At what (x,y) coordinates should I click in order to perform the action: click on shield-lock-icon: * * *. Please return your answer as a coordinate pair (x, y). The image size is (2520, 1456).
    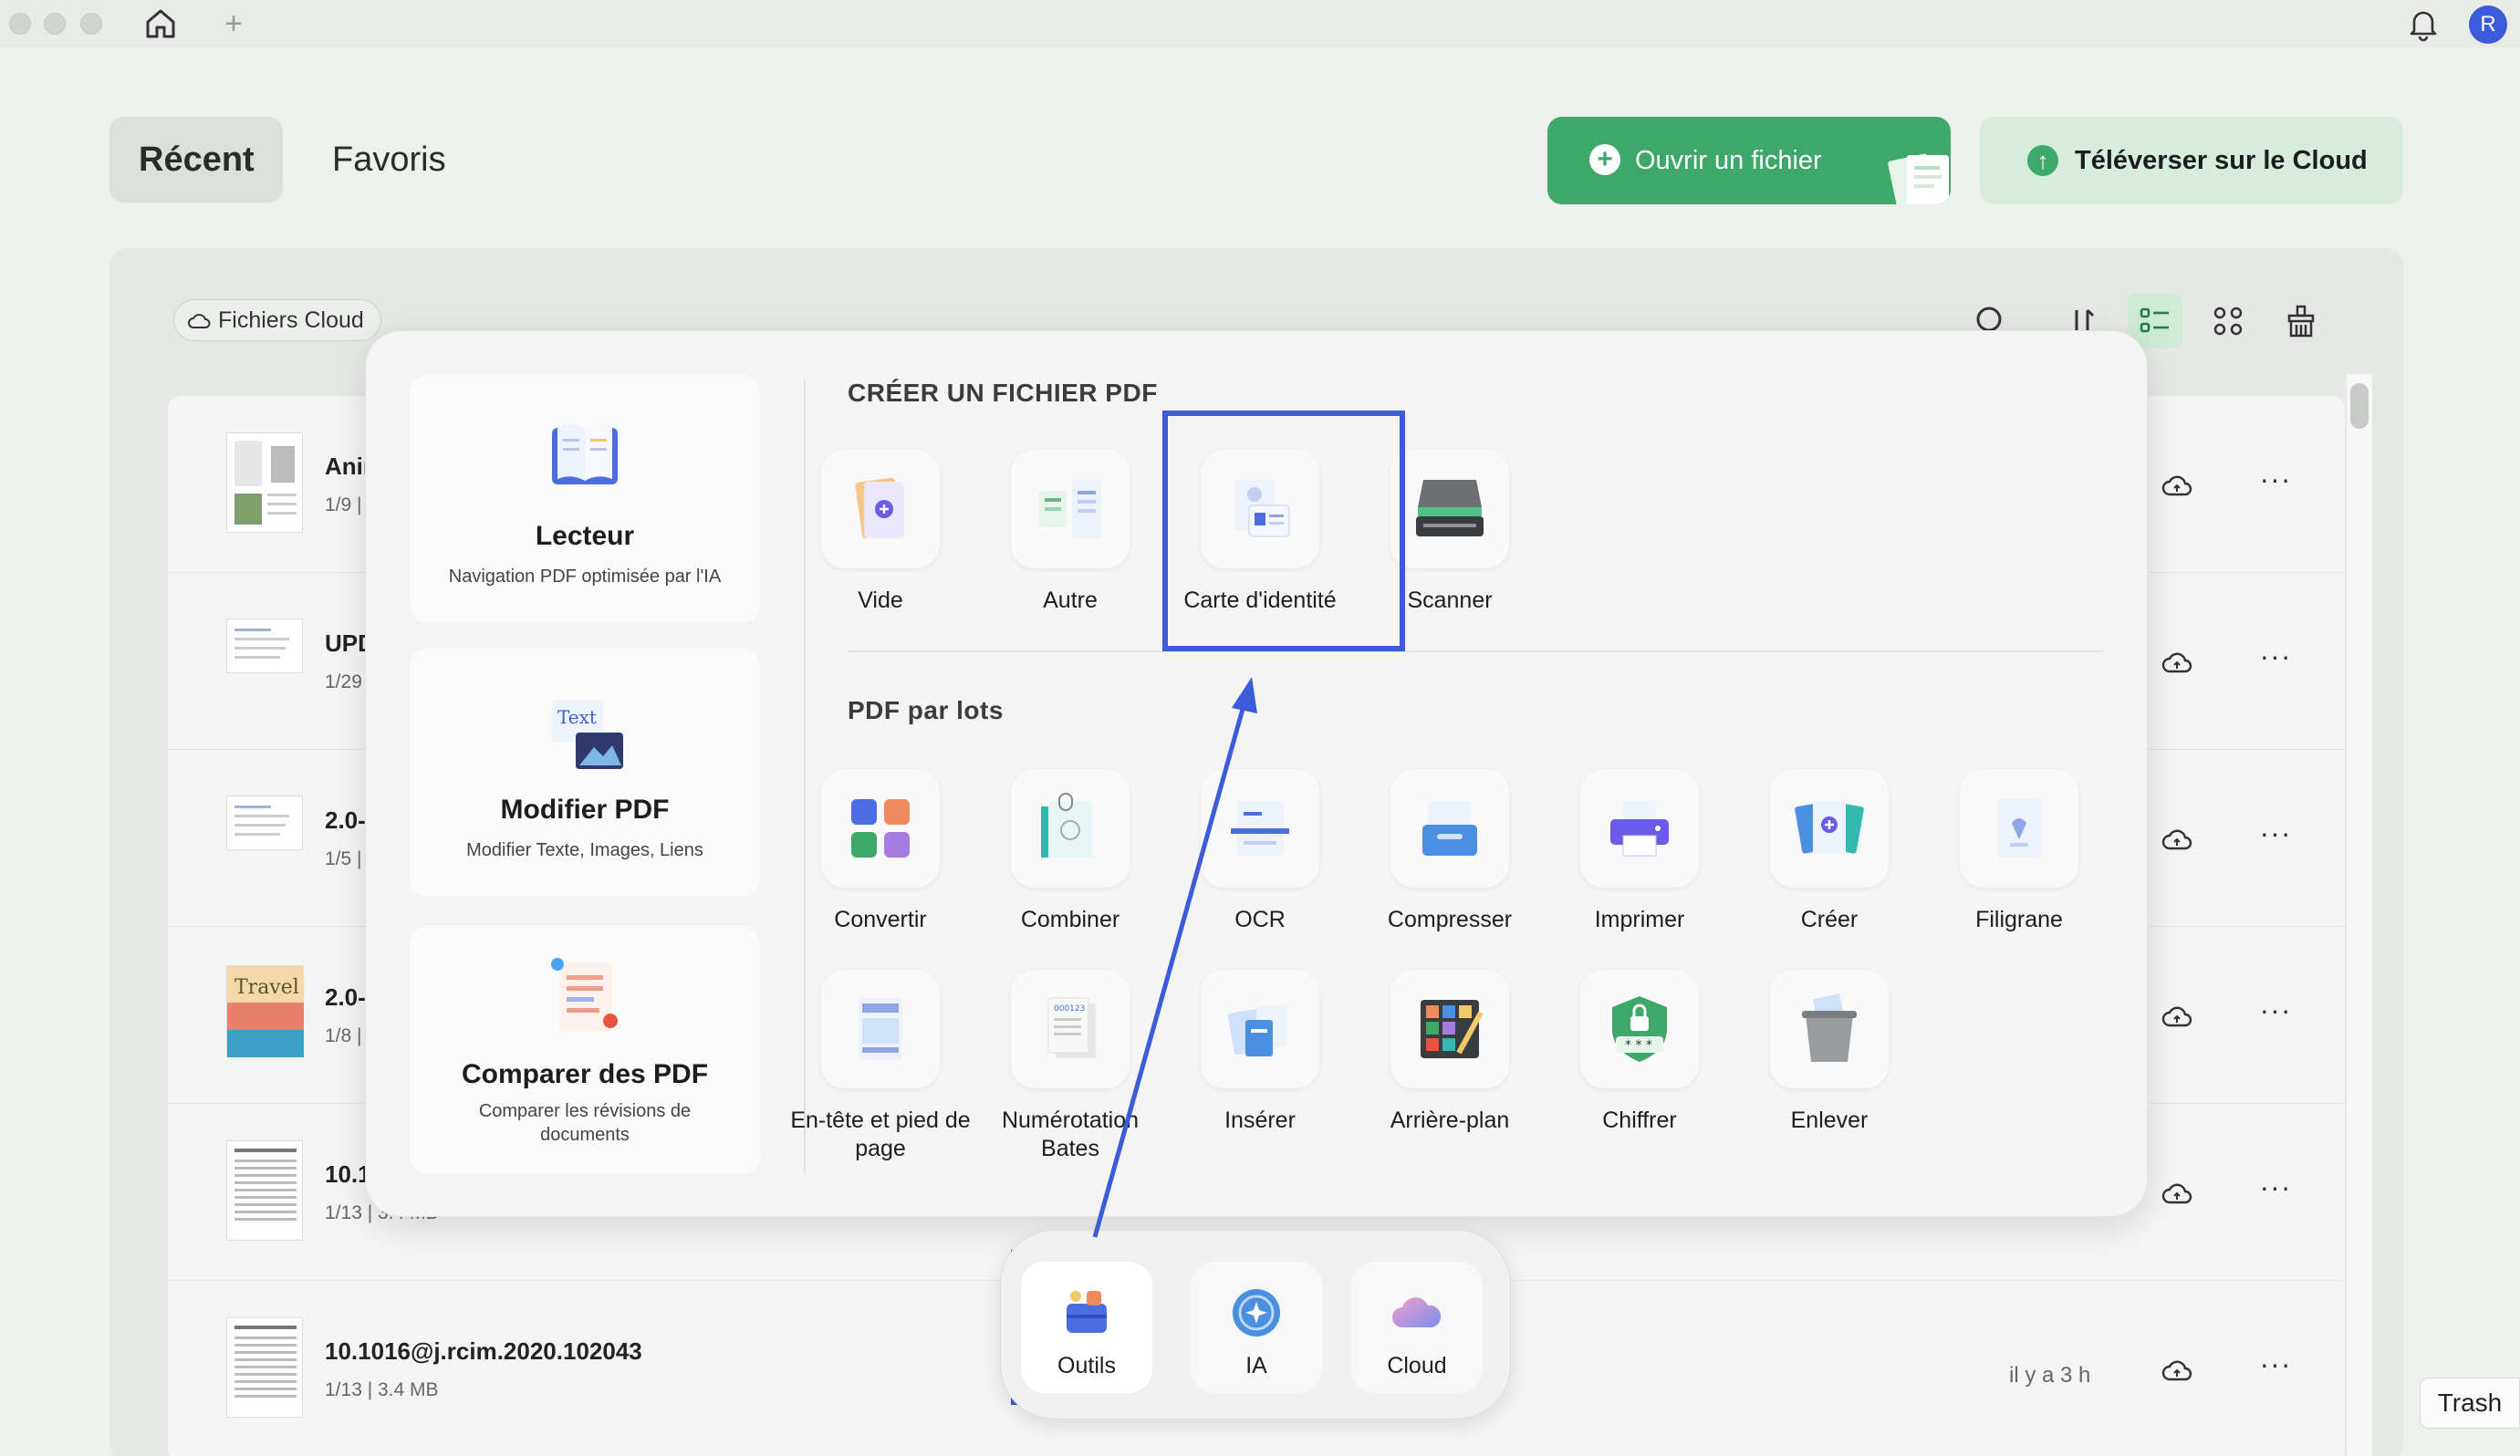
    Looking at the image, I should click on (1639, 1029).